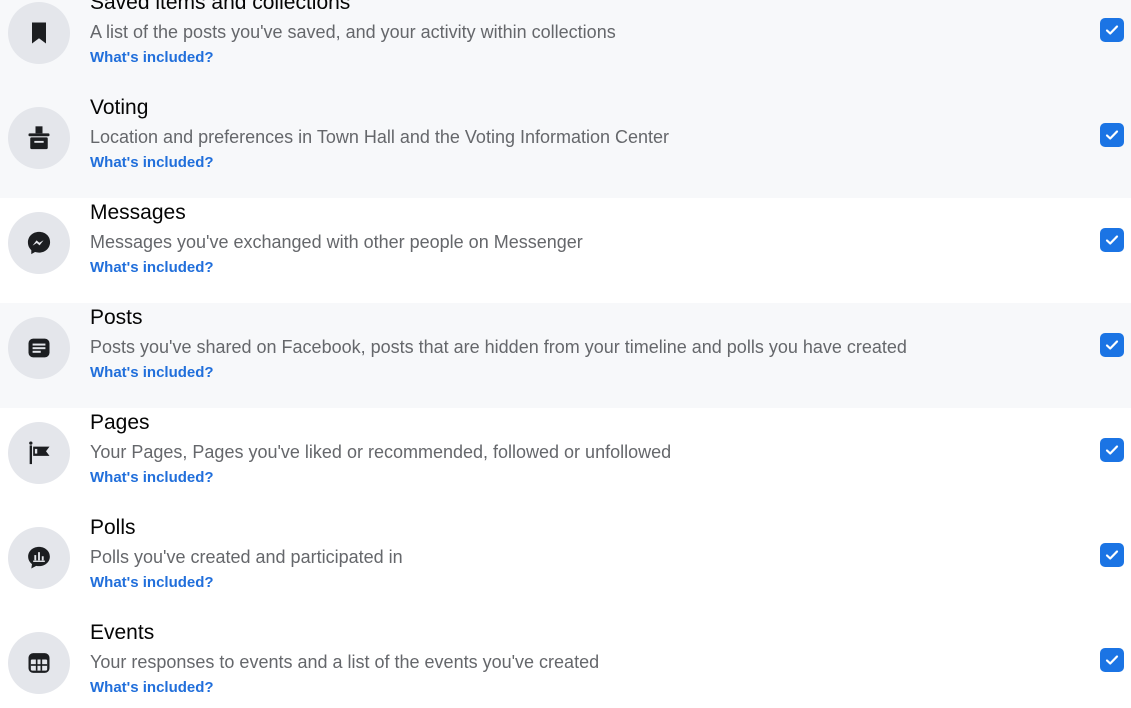  What do you see at coordinates (39, 243) in the screenshot?
I see `messenger-icon` at bounding box center [39, 243].